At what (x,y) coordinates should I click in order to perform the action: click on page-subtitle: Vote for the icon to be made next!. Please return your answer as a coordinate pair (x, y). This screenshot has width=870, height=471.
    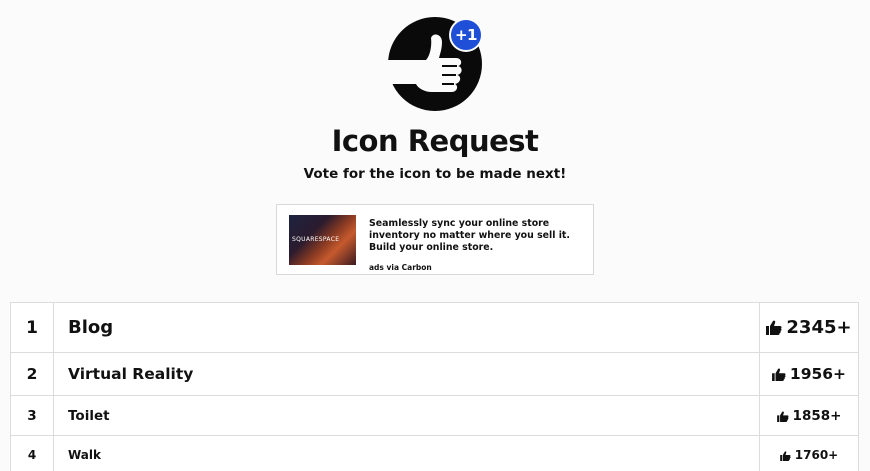
    Looking at the image, I should click on (435, 174).